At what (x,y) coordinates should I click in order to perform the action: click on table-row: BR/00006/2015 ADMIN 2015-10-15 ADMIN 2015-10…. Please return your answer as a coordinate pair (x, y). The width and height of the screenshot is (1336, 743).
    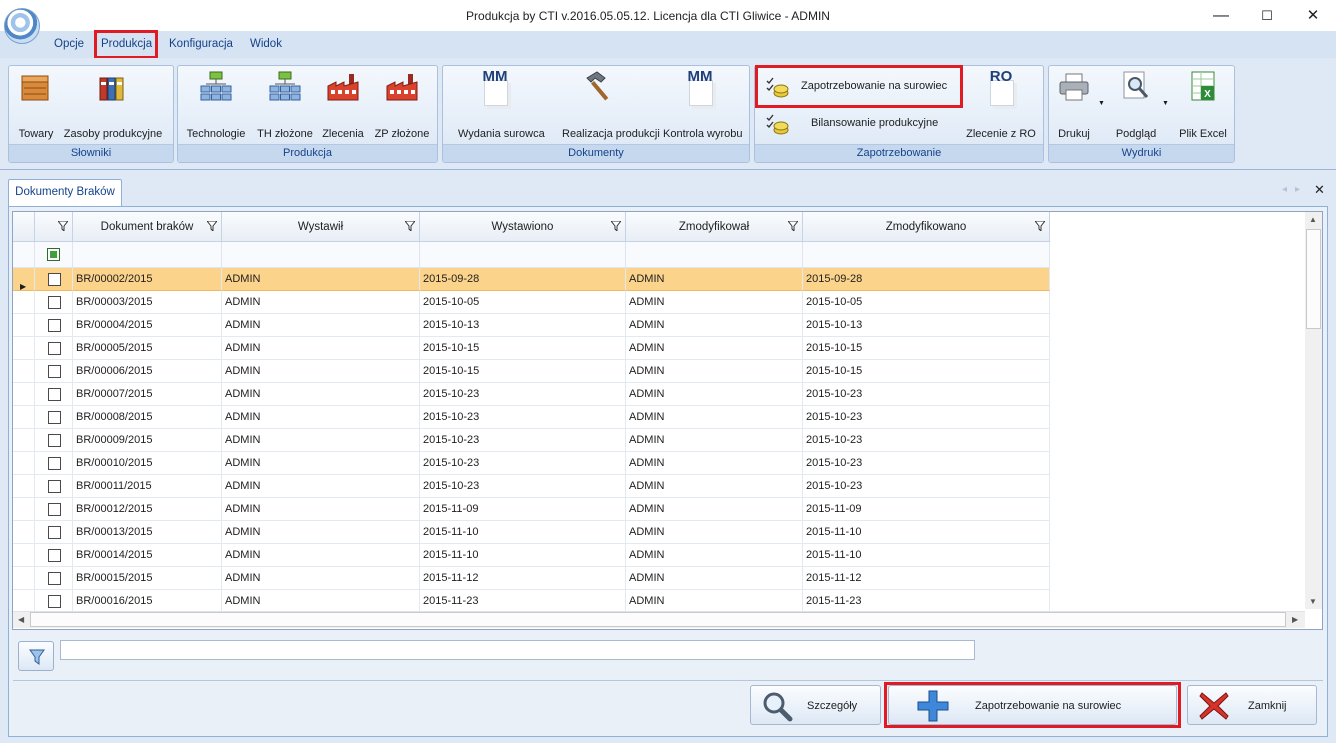
    Looking at the image, I should click on (531, 371).